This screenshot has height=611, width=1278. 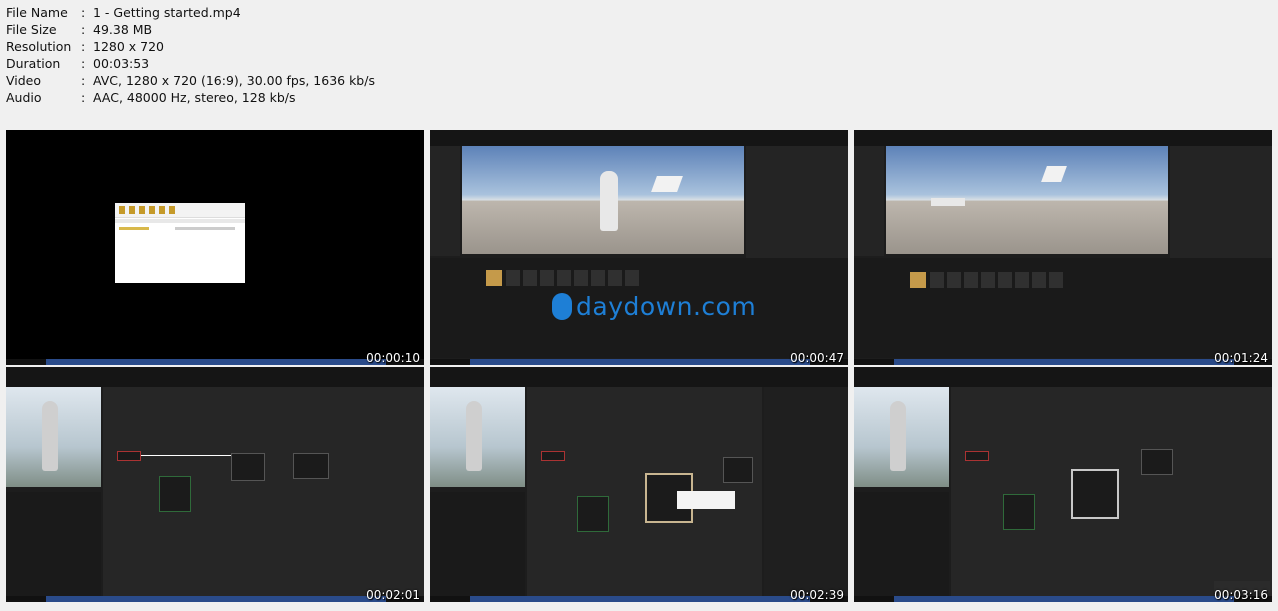 What do you see at coordinates (186, 455) in the screenshot?
I see `graph-wire` at bounding box center [186, 455].